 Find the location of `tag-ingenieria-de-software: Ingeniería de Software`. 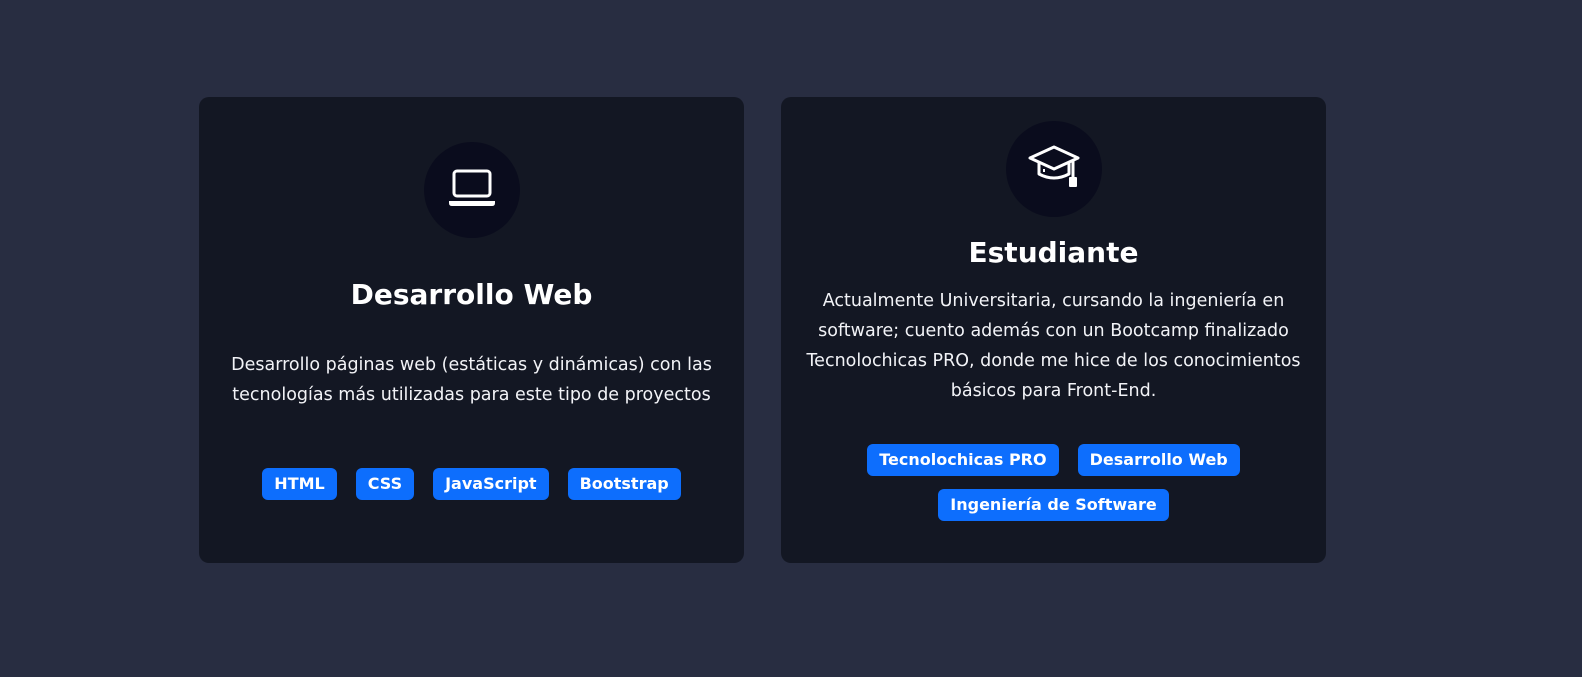

tag-ingenieria-de-software: Ingeniería de Software is located at coordinates (1053, 505).